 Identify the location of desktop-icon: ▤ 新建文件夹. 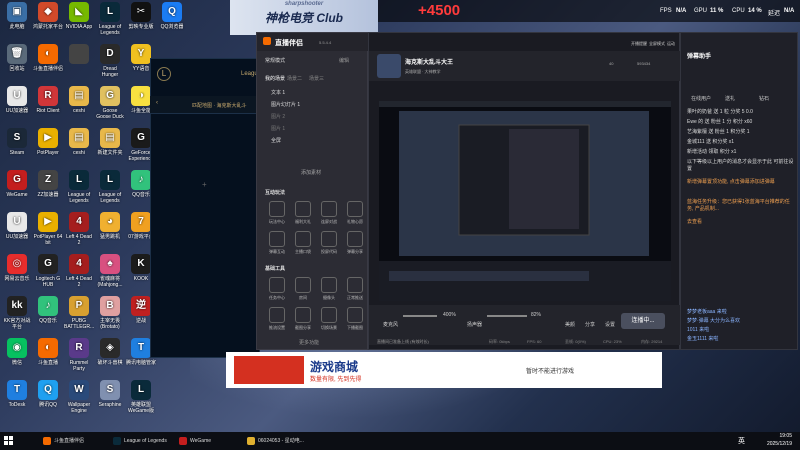
(110, 142).